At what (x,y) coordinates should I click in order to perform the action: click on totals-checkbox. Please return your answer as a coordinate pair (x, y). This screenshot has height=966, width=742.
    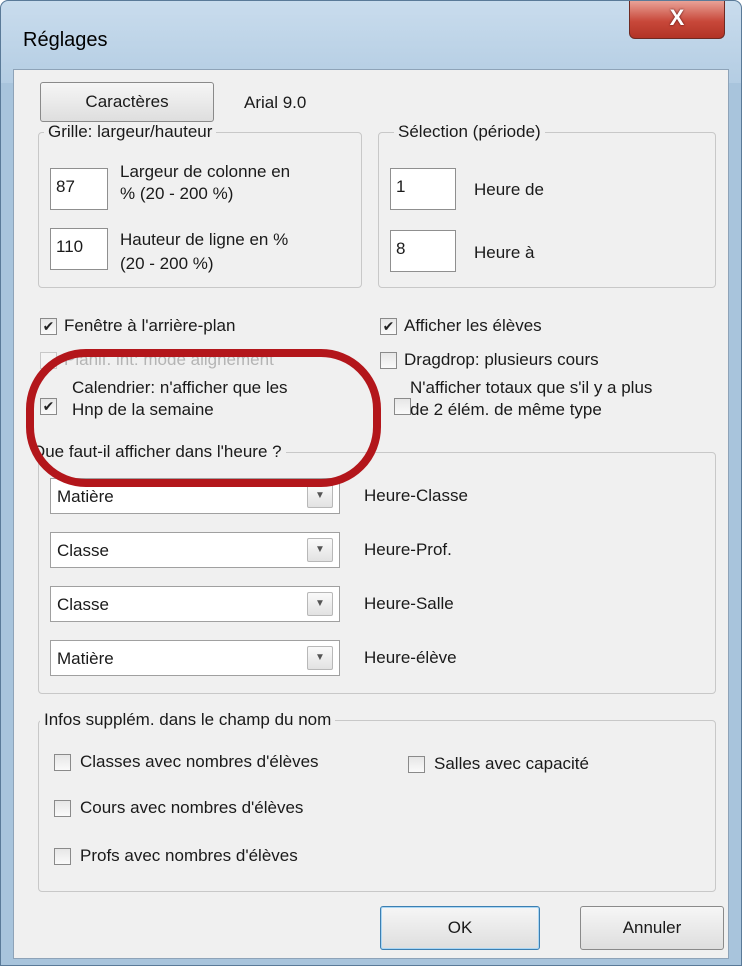
    Looking at the image, I should click on (402, 406).